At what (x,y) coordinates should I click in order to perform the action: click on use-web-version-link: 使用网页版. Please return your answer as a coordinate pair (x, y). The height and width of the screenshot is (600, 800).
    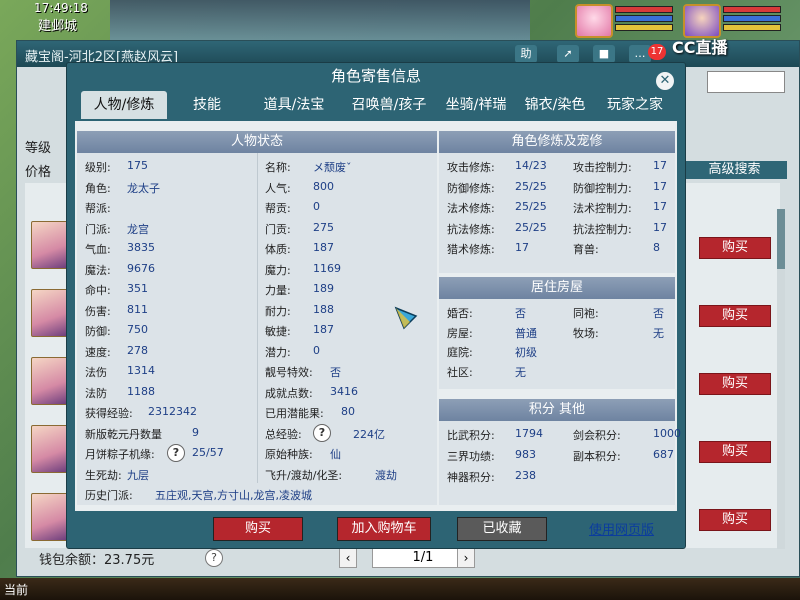
    Looking at the image, I should click on (621, 528).